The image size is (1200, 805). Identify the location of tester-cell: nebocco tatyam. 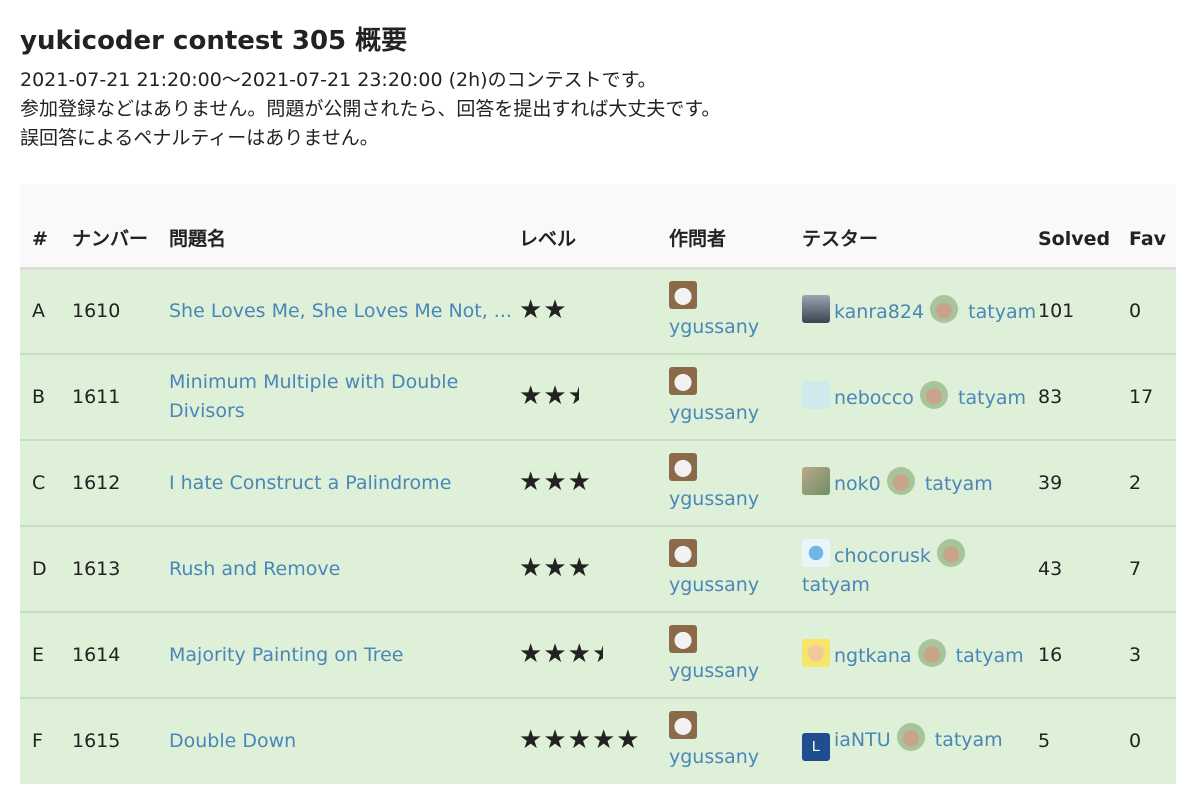
(920, 396).